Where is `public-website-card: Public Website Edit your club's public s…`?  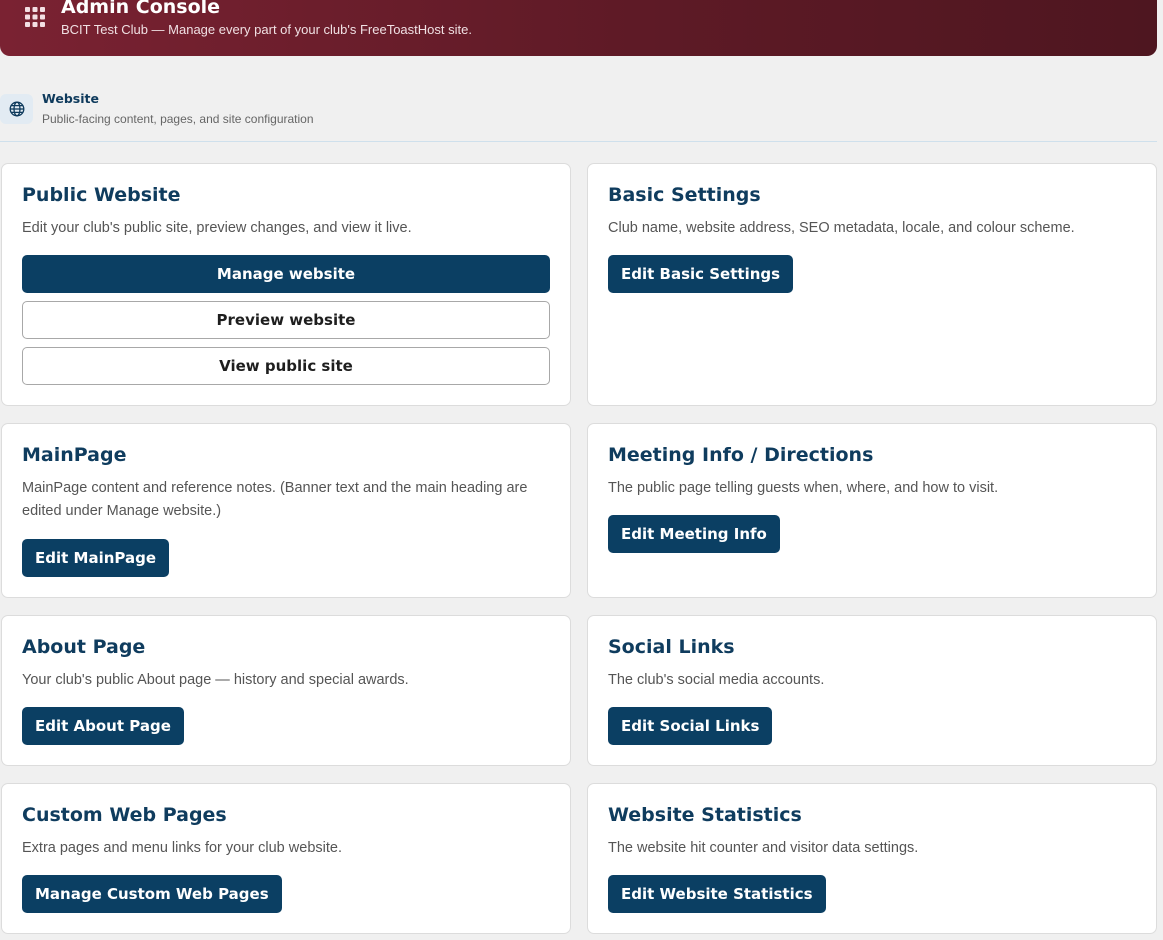
public-website-card: Public Website Edit your club's public s… is located at coordinates (286, 284).